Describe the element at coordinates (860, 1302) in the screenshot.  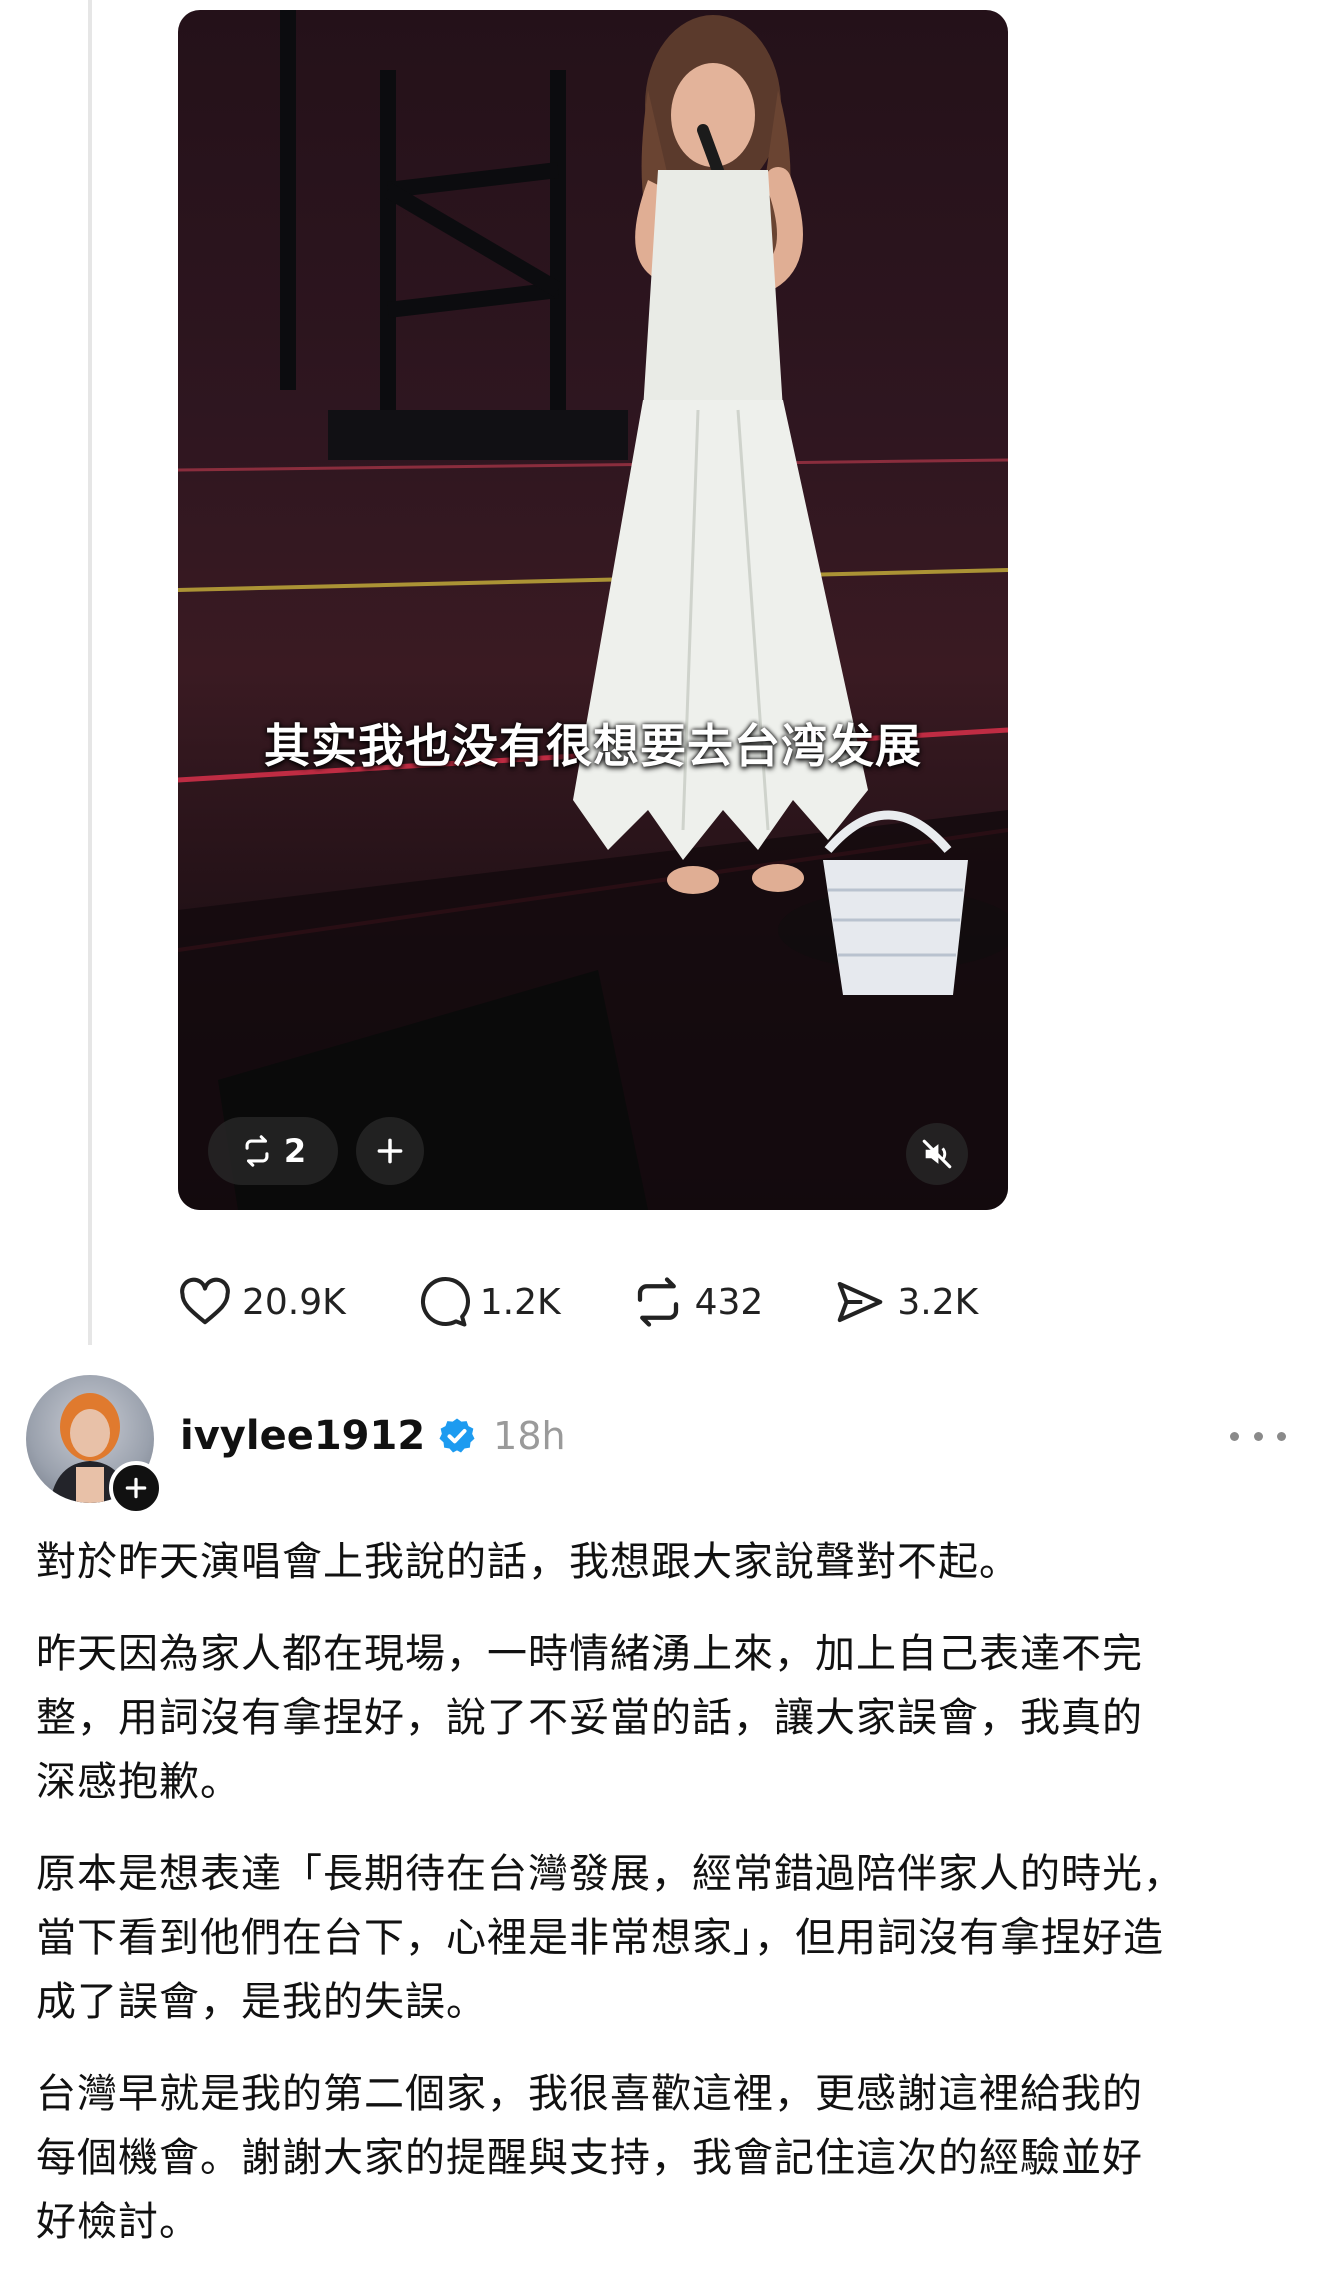
I see `send-icon` at that location.